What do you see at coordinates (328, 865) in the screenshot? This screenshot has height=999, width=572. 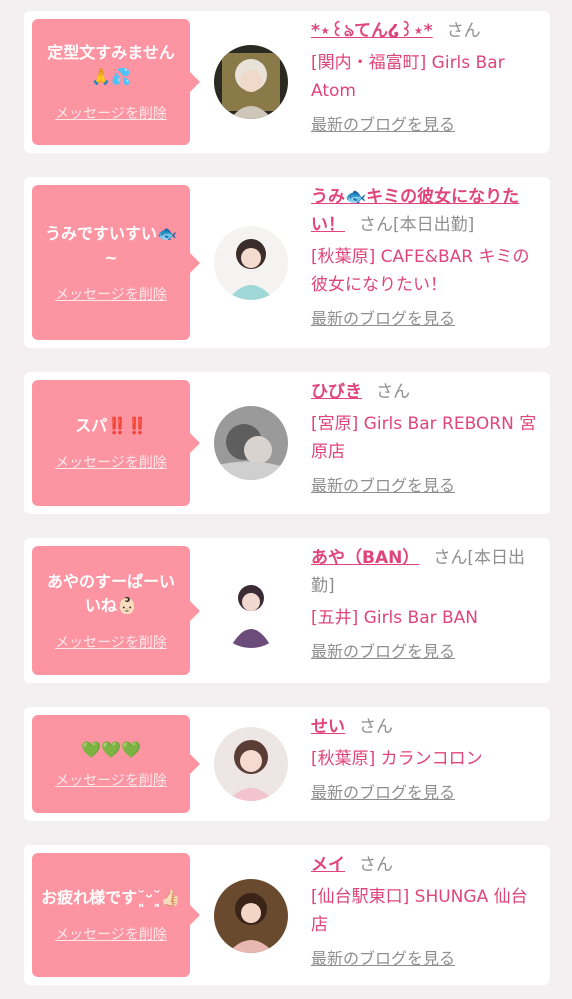 I see `cast-name-link: メイ` at bounding box center [328, 865].